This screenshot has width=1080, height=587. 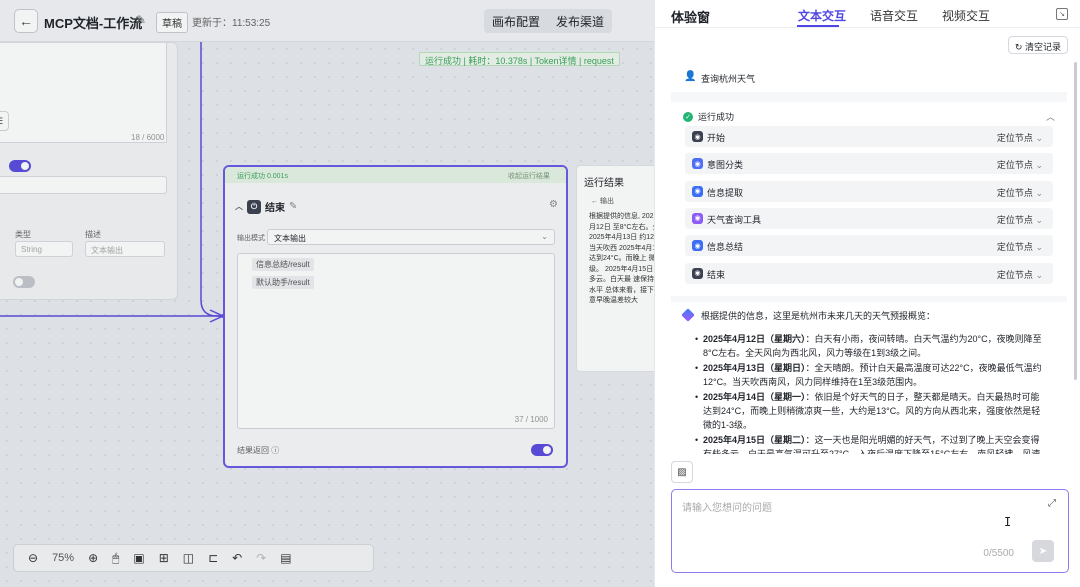 What do you see at coordinates (818, 316) in the screenshot?
I see `answer-intro: 根据提供的信息，这里是杭州市未来几天的天气预报概览：` at bounding box center [818, 316].